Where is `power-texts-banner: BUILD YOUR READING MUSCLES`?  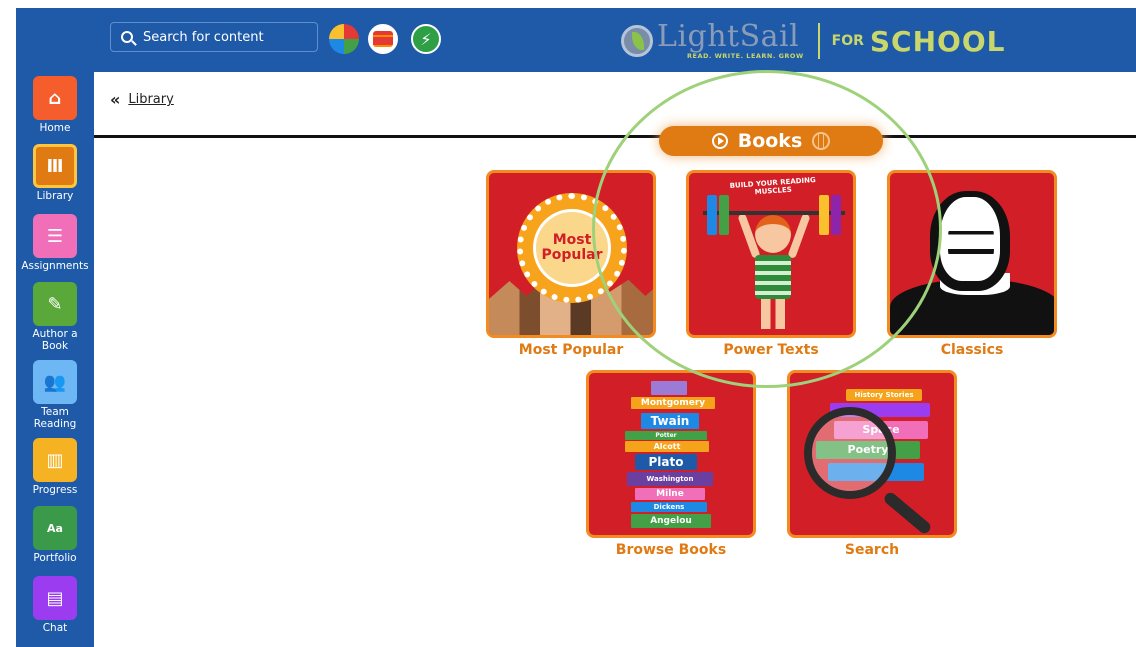 power-texts-banner: BUILD YOUR READING MUSCLES is located at coordinates (773, 186).